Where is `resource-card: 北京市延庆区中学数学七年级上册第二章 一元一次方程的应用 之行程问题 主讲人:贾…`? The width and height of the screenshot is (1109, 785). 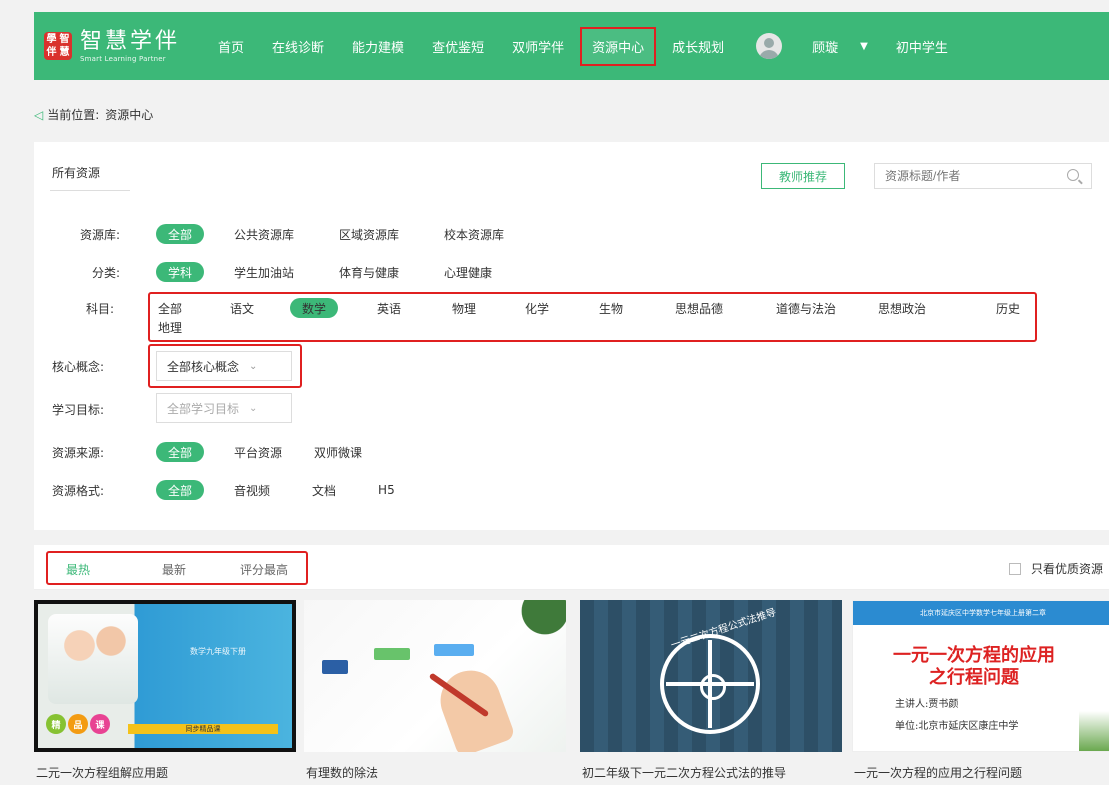
resource-card: 北京市延庆区中学数学七年级上册第二章 一元一次方程的应用 之行程问题 主讲人:贾… is located at coordinates (980, 690).